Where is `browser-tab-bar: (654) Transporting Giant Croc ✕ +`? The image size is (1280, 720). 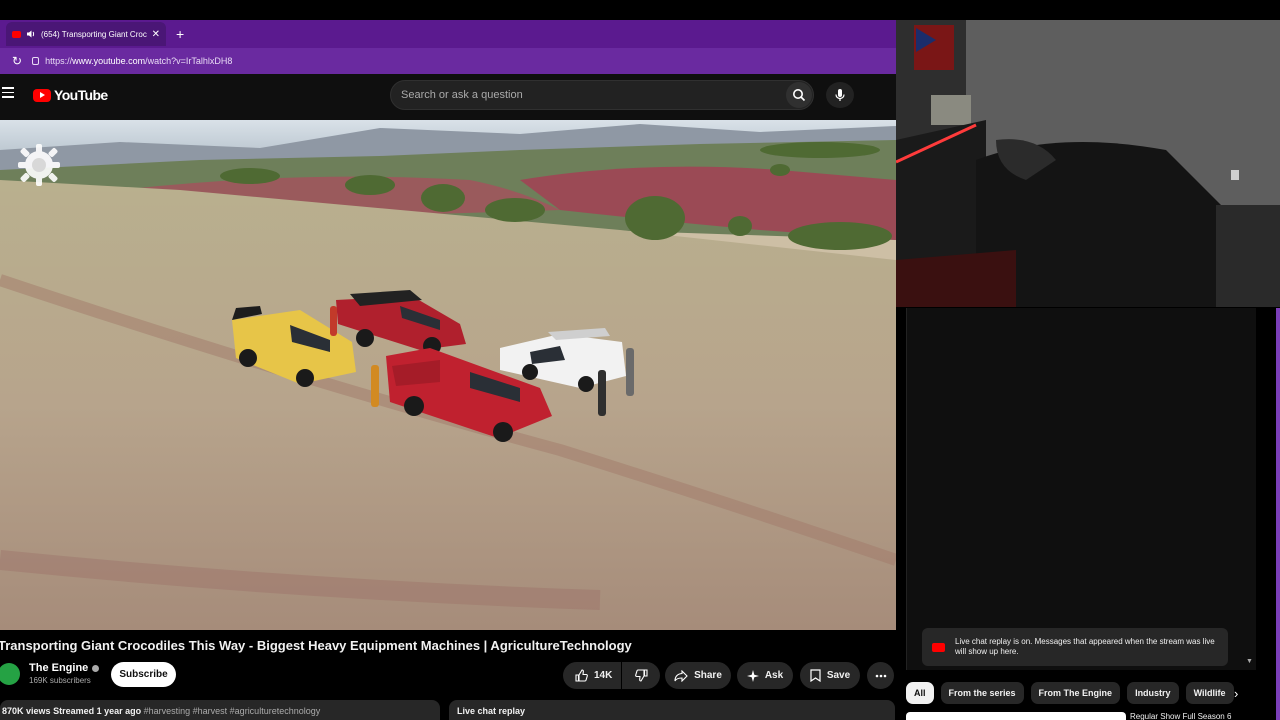
browser-tab-bar: (654) Transporting Giant Croc ✕ + is located at coordinates (448, 34).